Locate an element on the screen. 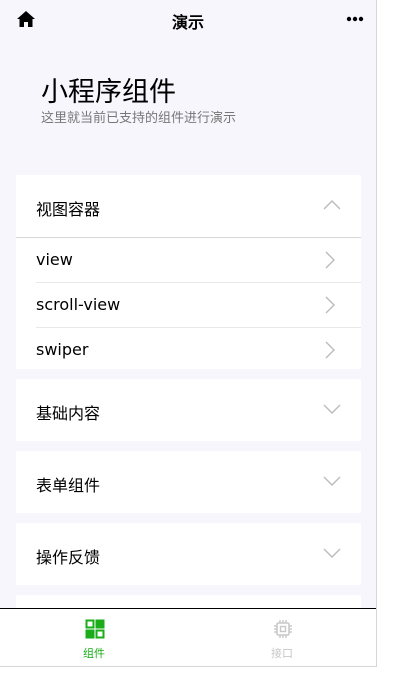 This screenshot has height=689, width=407. page-title: 小程序组件 is located at coordinates (108, 92).